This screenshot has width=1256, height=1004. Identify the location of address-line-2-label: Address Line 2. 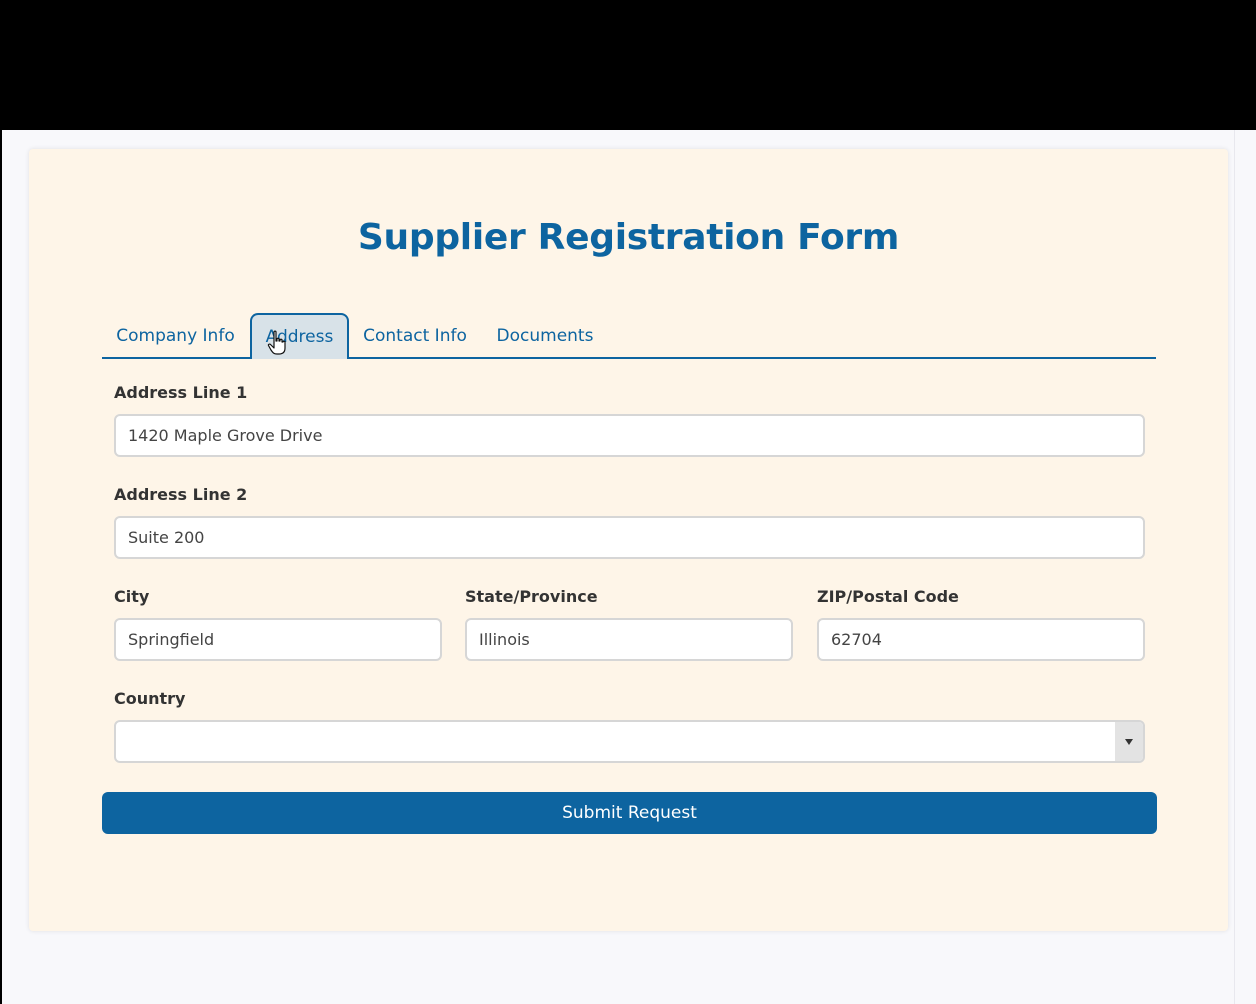
(181, 494).